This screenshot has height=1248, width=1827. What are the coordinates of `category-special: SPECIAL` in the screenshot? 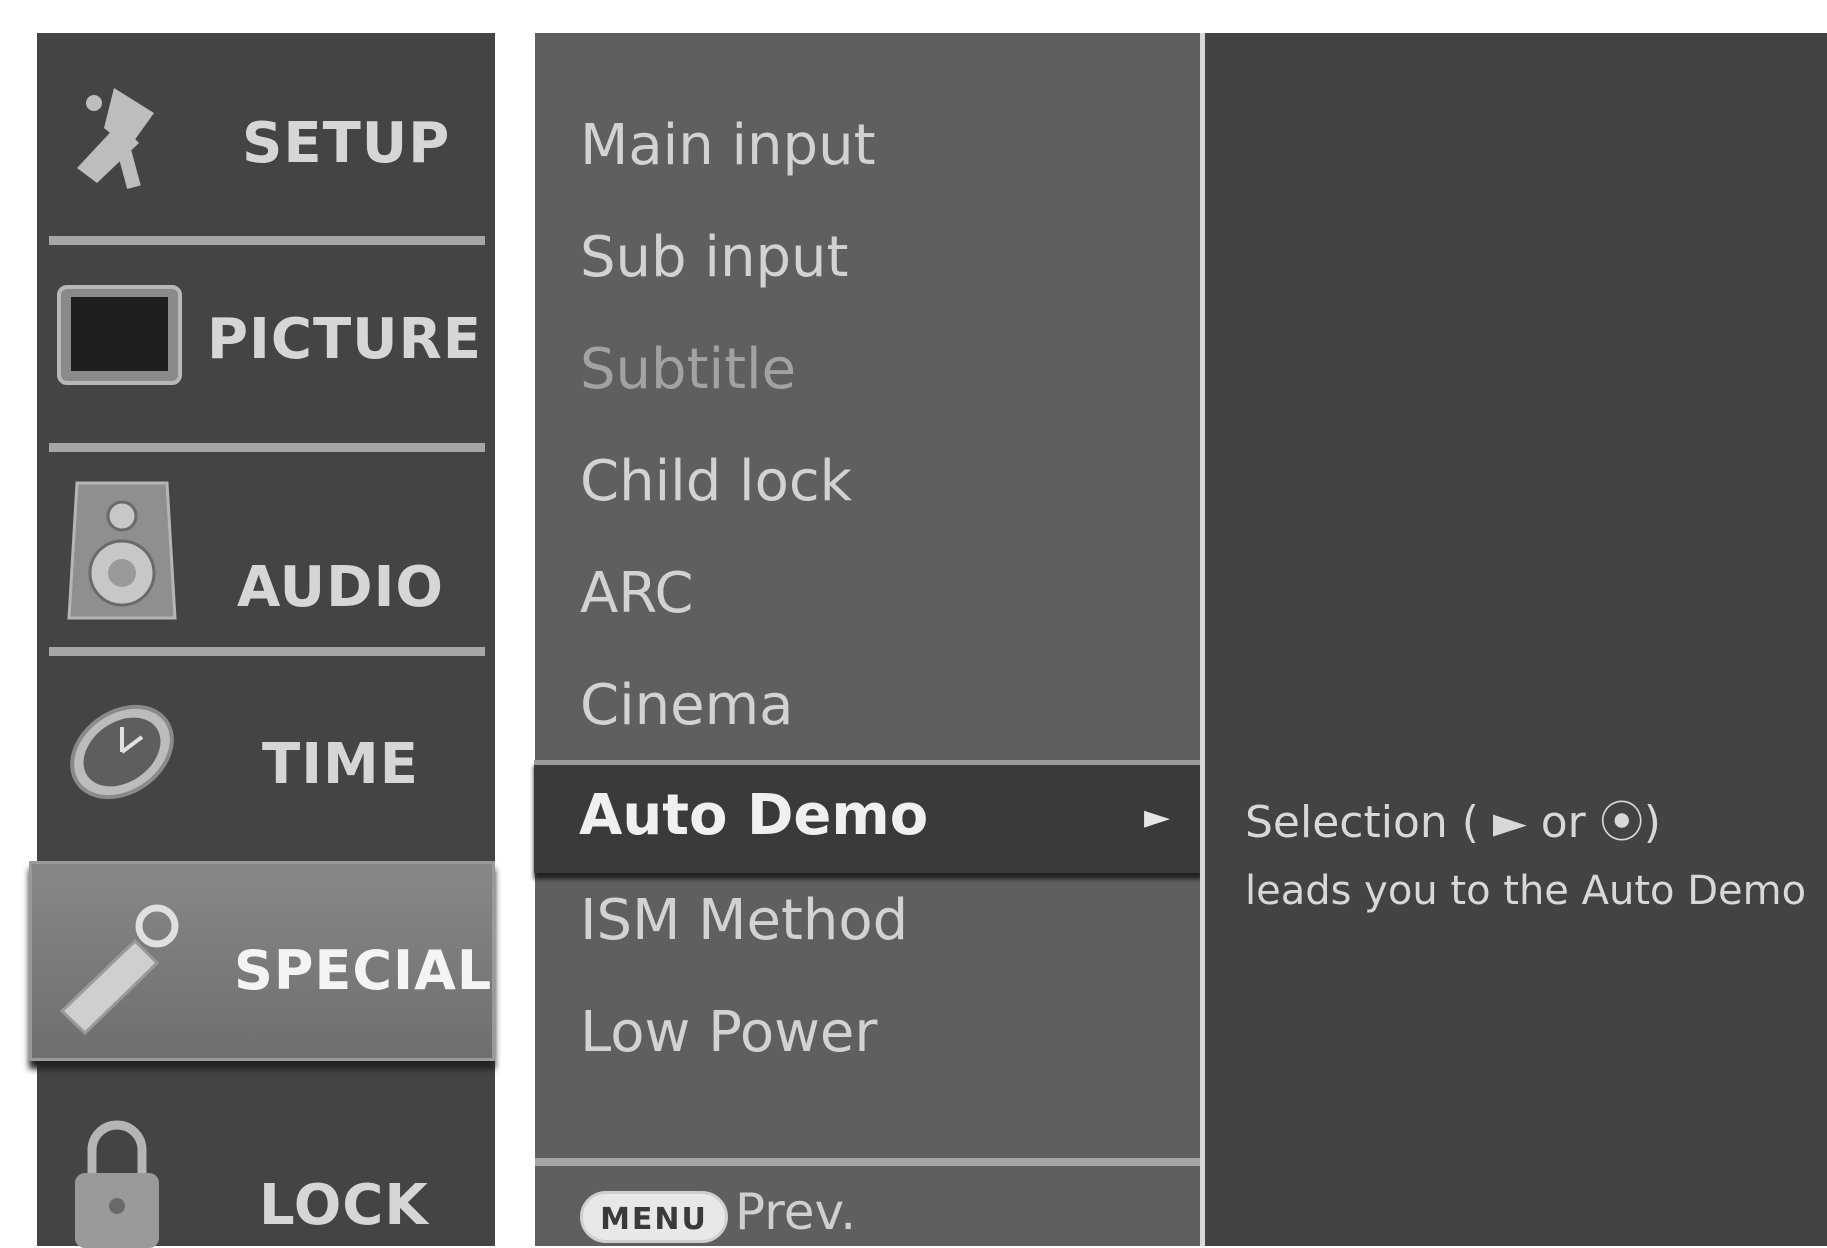 It's located at (262, 961).